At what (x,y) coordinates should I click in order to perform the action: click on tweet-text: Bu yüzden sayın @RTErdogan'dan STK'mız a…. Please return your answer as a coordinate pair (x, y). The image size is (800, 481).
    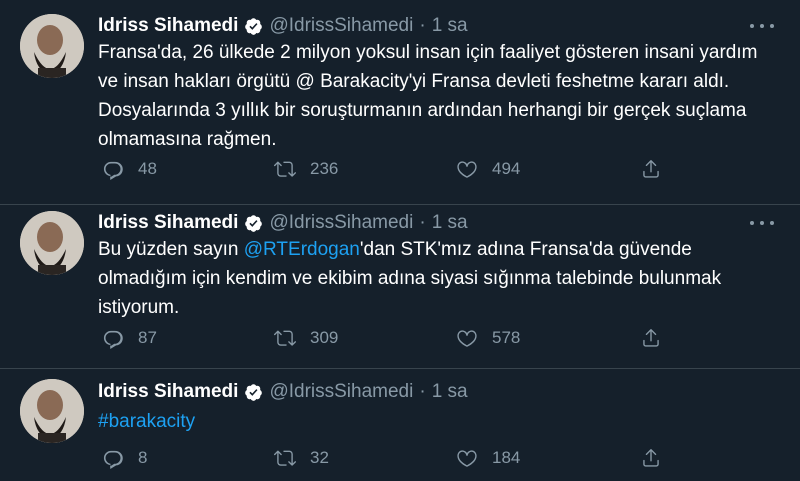
    Looking at the image, I should click on (428, 278).